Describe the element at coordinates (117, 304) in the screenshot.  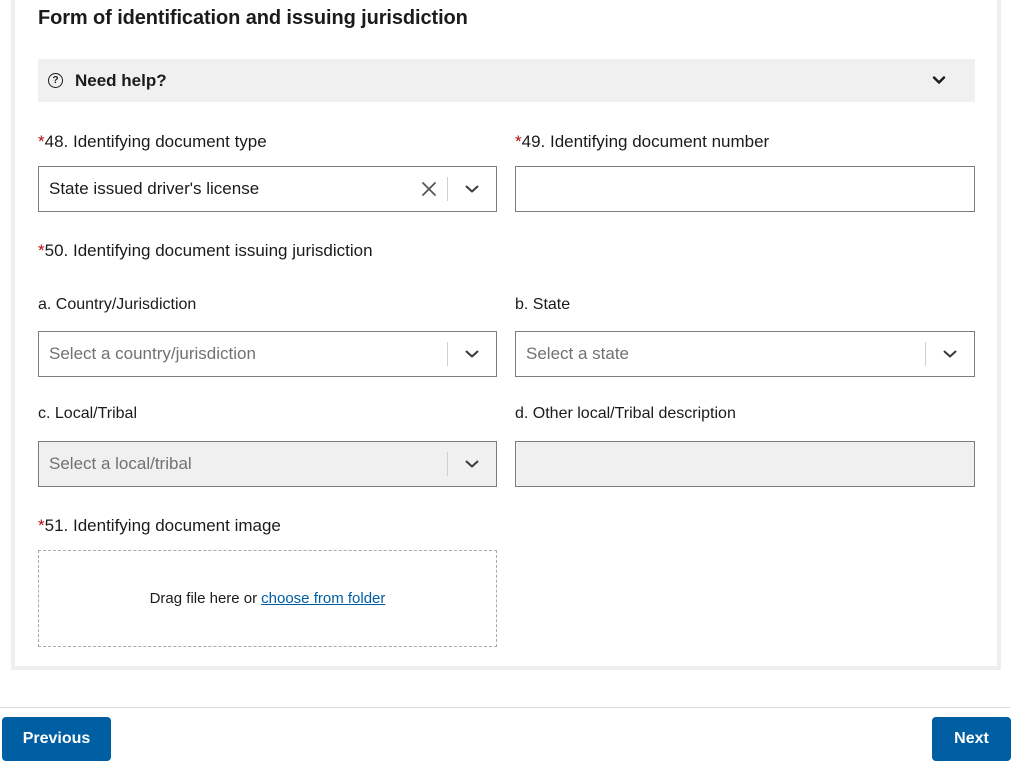
I see `country-label: a. Country/Jurisdiction` at that location.